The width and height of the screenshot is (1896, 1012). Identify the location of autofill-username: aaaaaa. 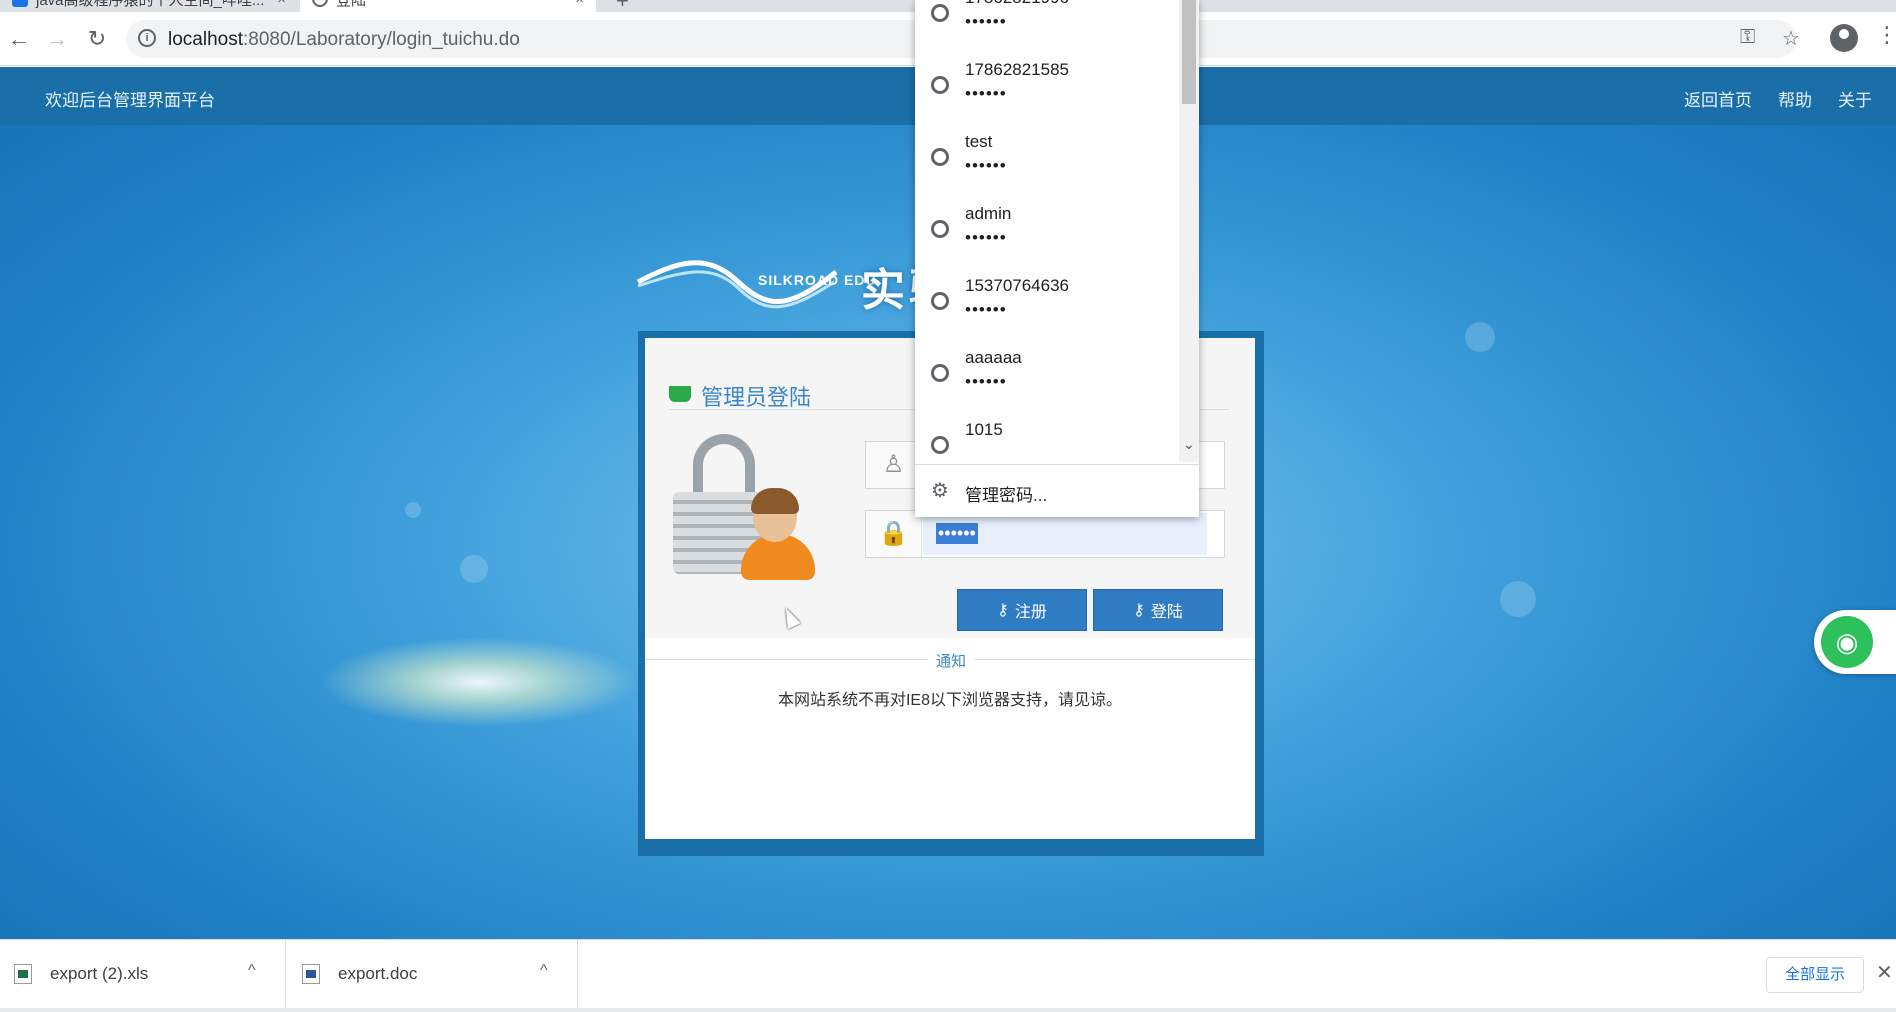
(993, 357).